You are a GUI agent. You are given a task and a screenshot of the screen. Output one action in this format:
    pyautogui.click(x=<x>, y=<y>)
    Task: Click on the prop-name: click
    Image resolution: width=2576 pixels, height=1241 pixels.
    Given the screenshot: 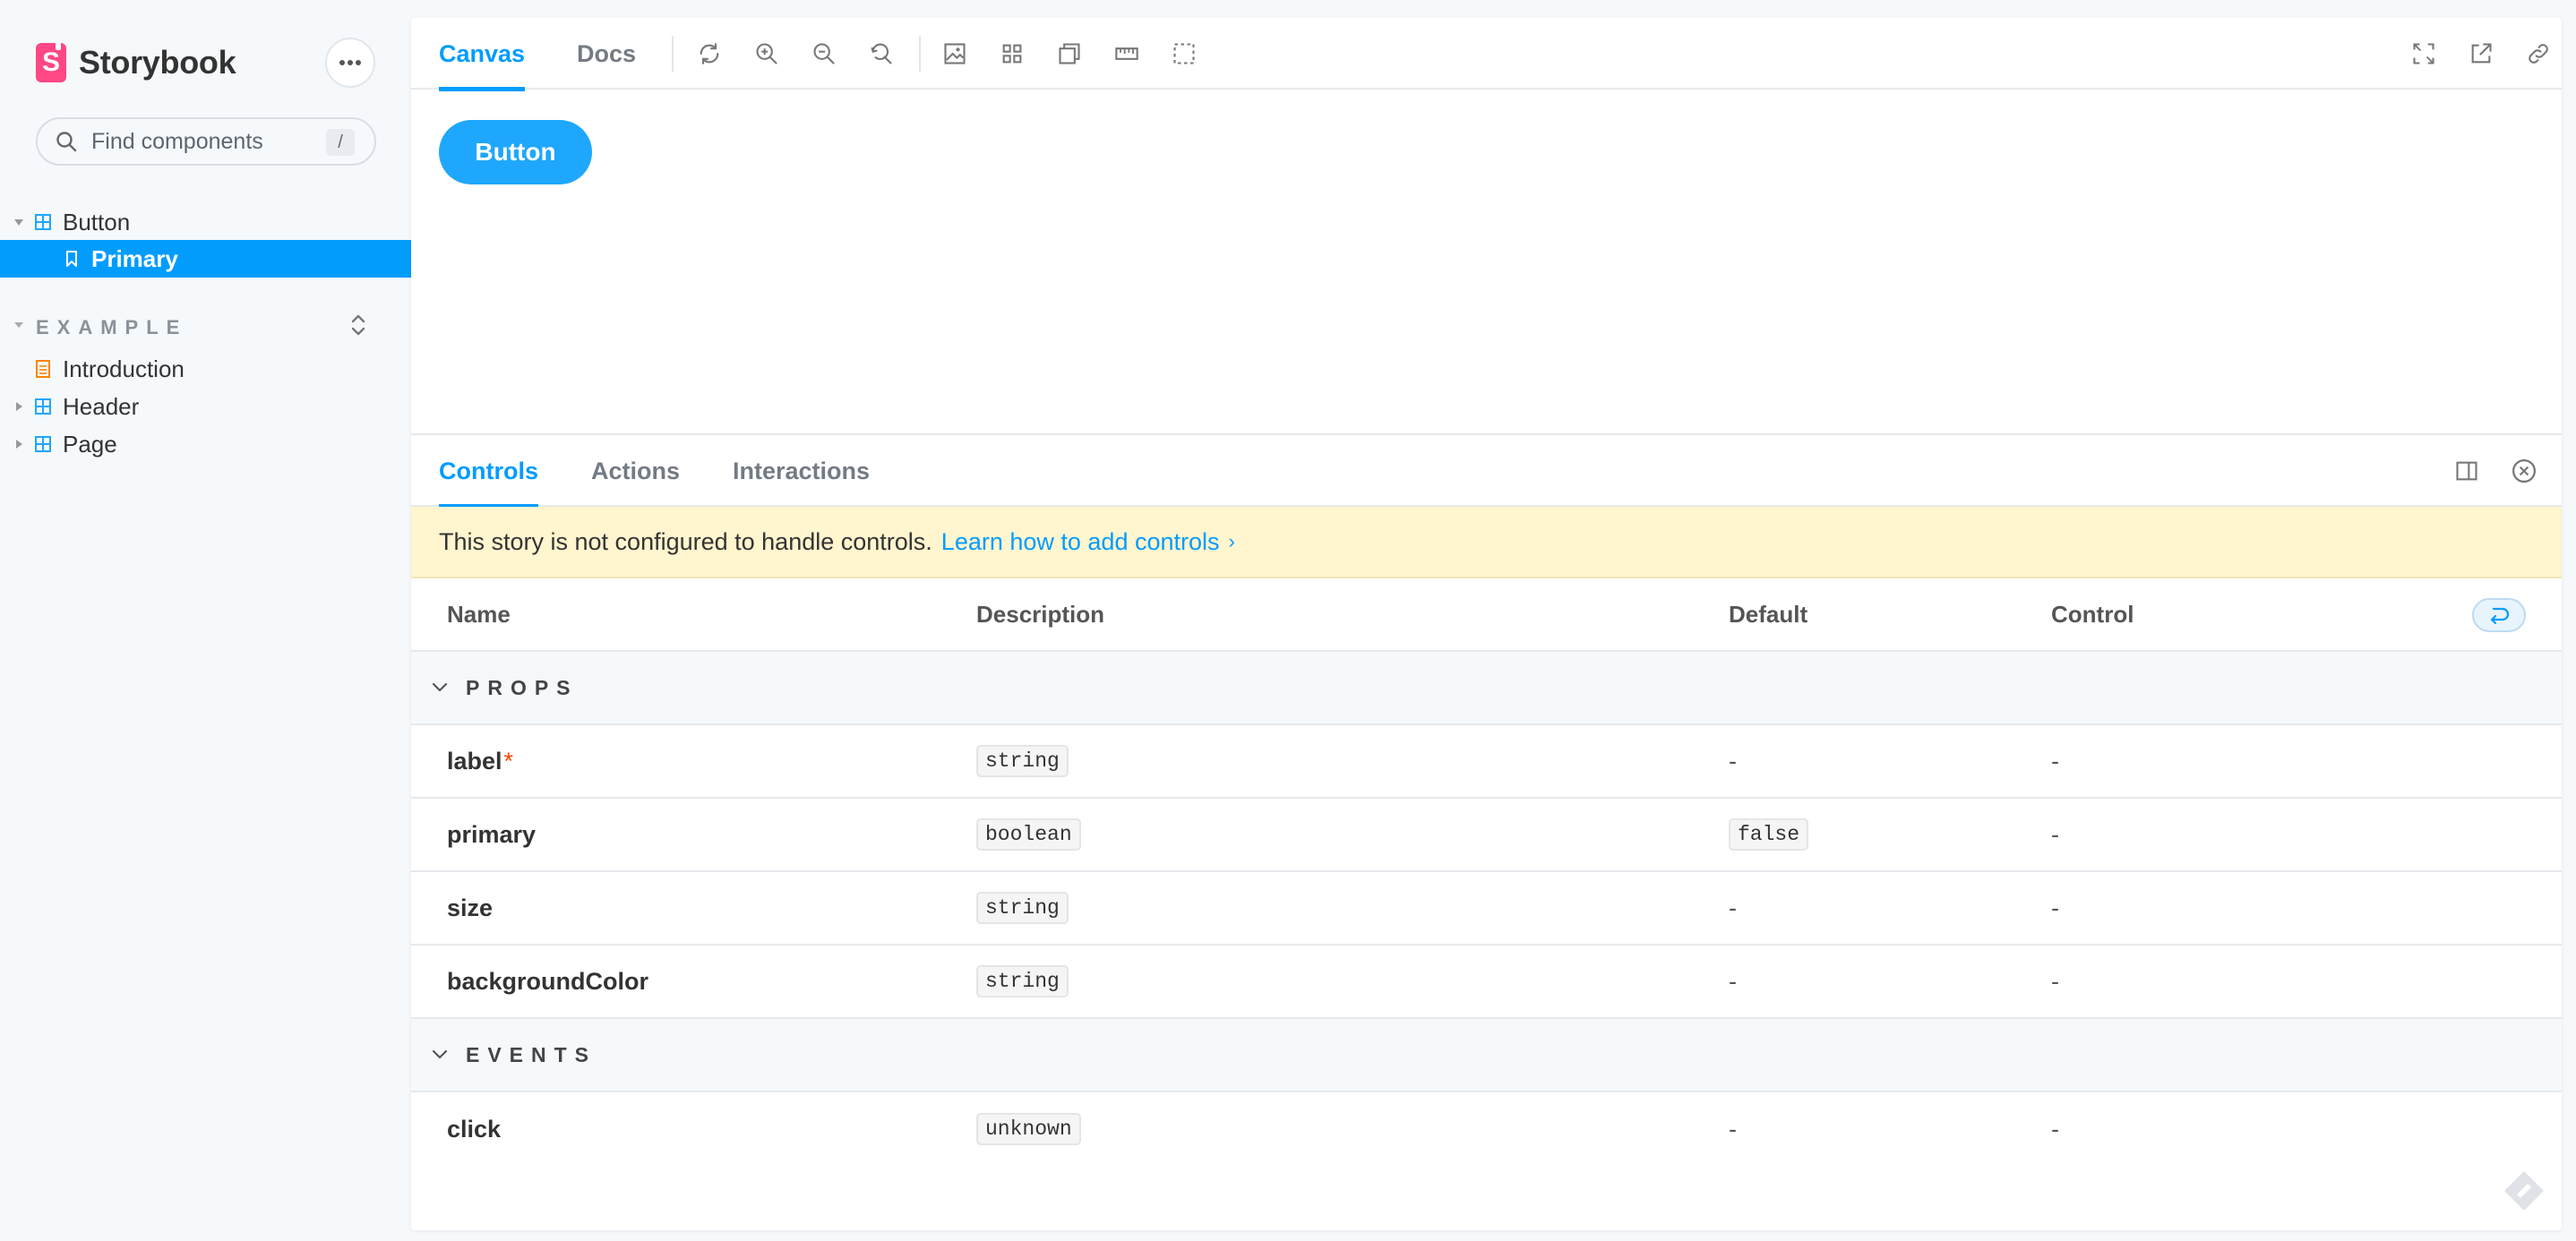 What is the action you would take?
    pyautogui.click(x=474, y=1129)
    